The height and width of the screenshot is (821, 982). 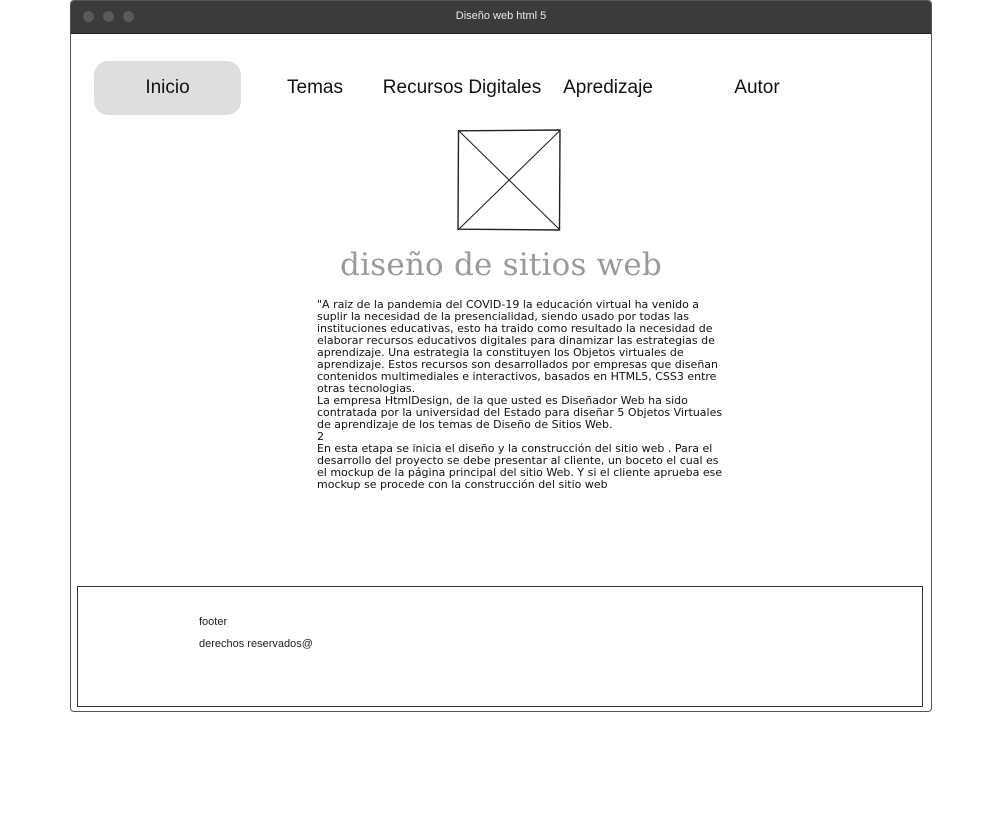 I want to click on nav-item-temas: Temas, so click(x=315, y=88).